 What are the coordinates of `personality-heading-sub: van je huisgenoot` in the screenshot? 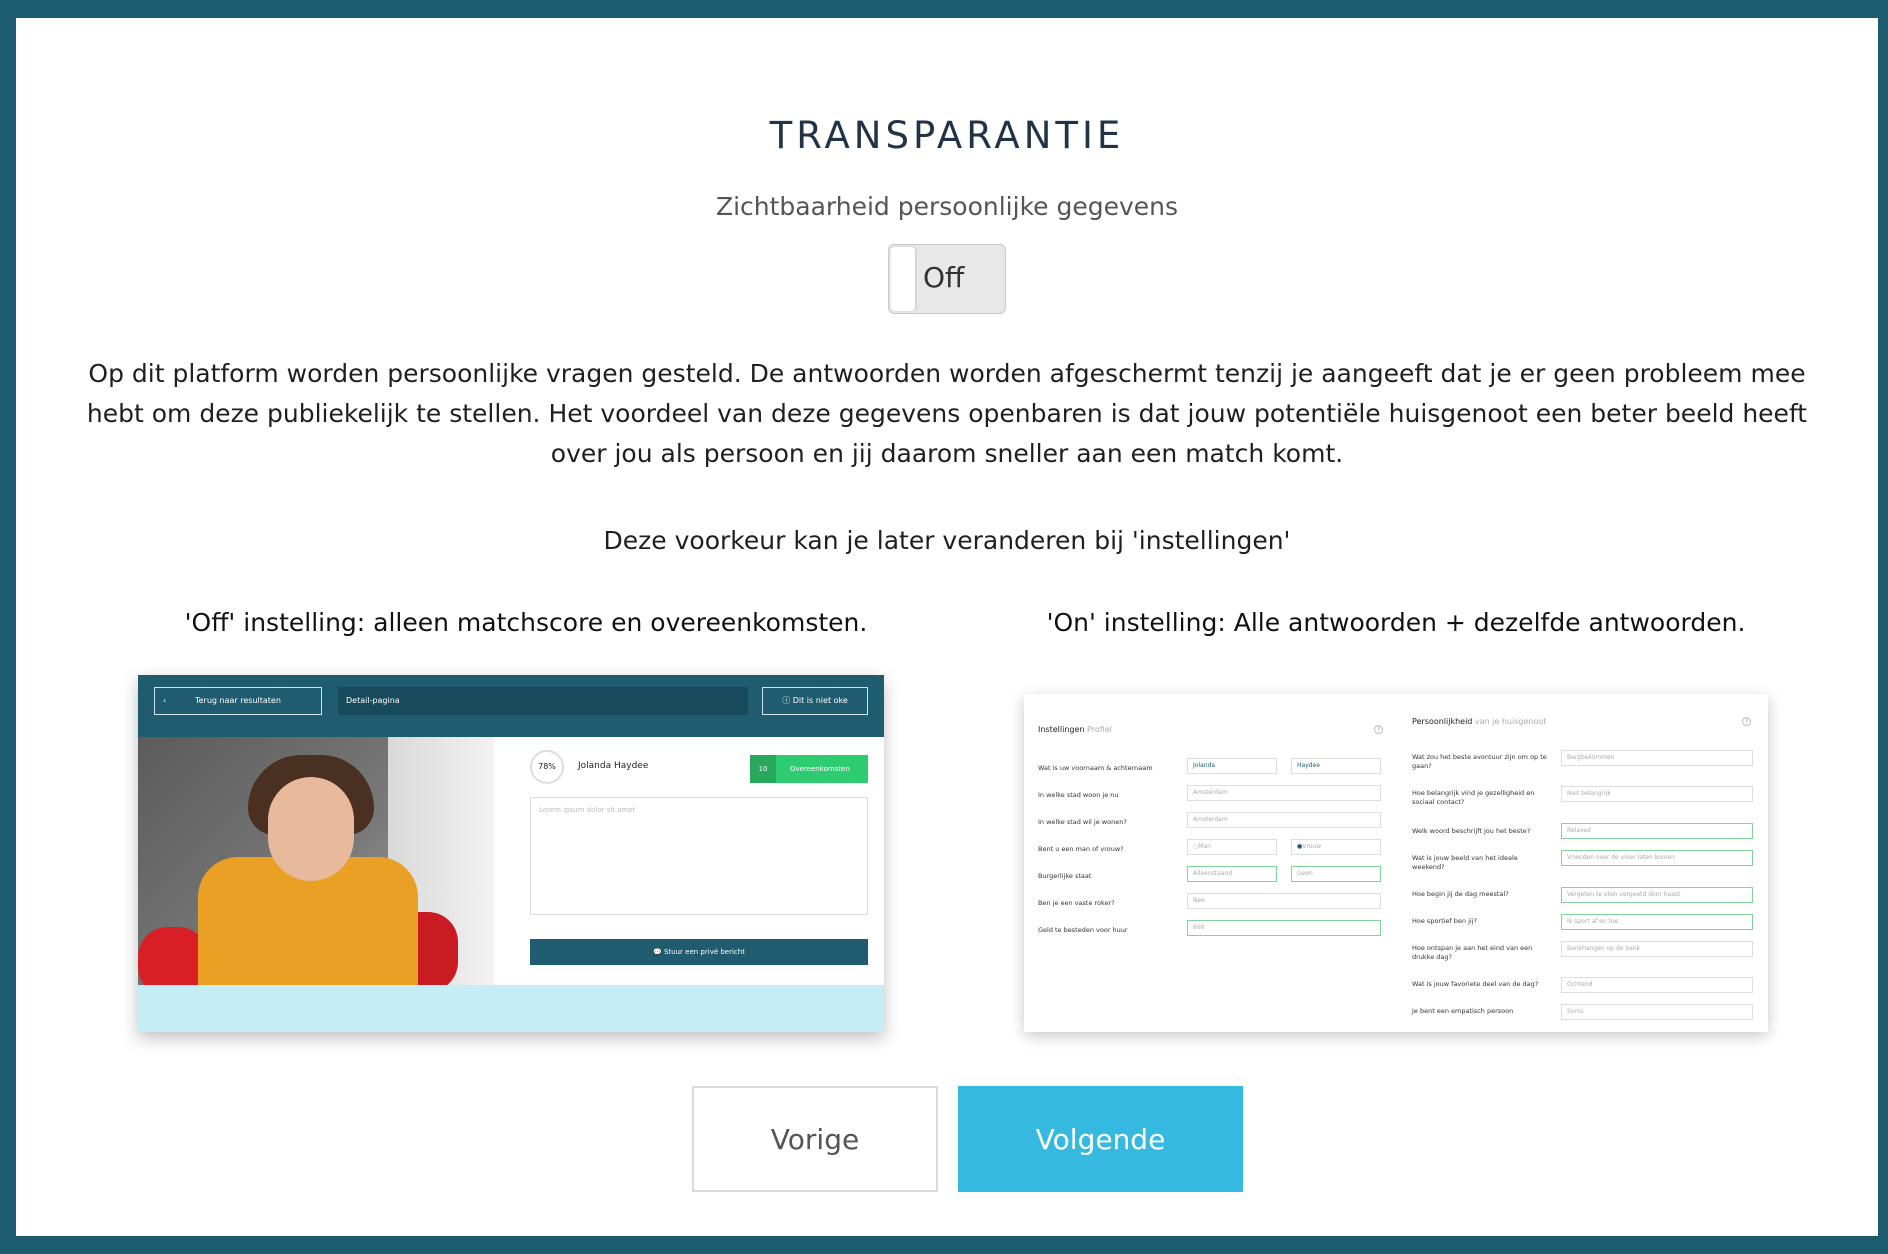 It's located at (1510, 721).